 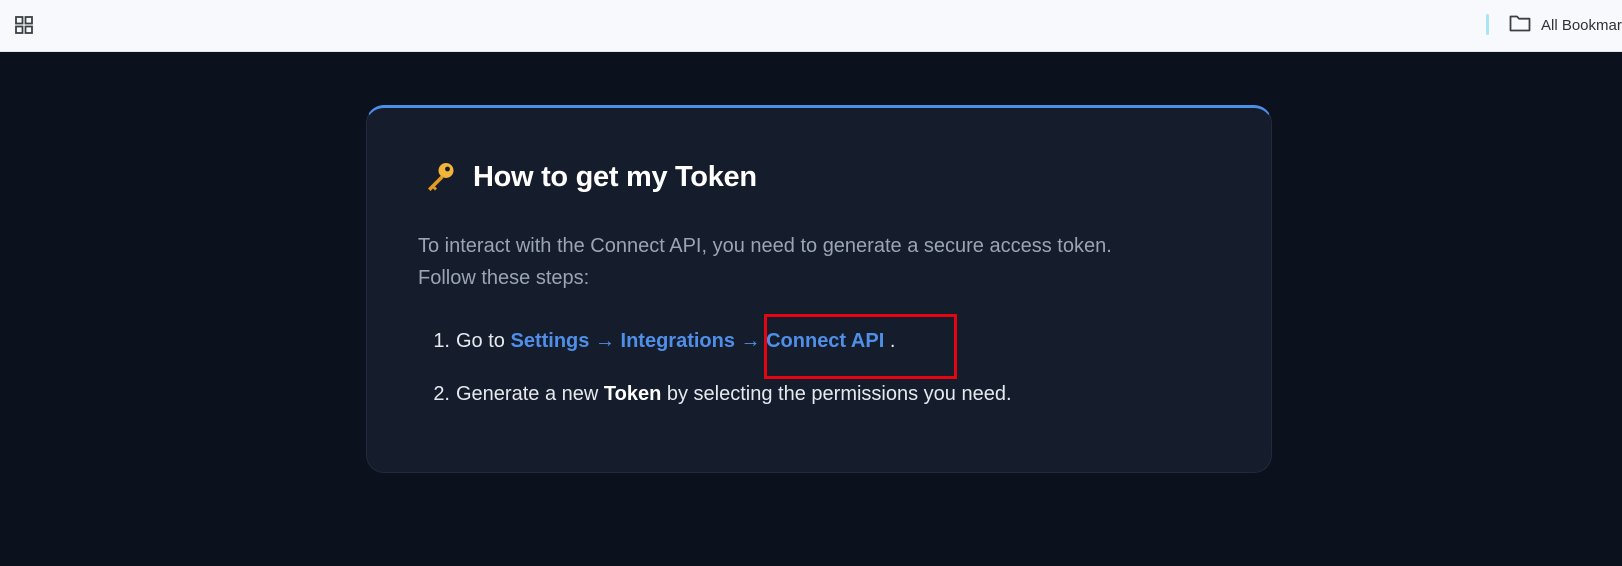 What do you see at coordinates (440, 177) in the screenshot?
I see `key-icon` at bounding box center [440, 177].